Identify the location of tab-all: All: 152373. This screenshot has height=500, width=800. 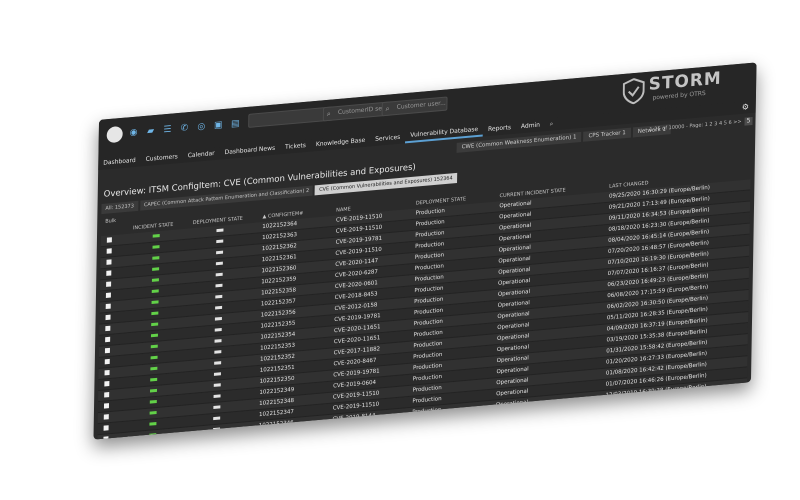
(119, 207).